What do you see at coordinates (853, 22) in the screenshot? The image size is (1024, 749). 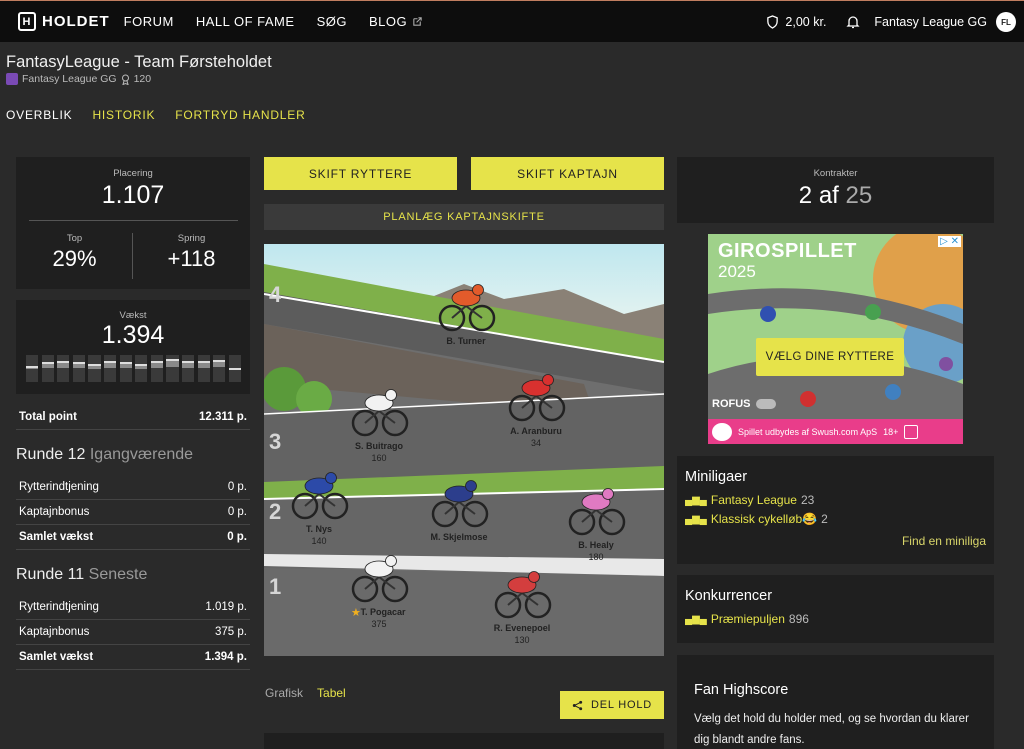 I see `bell-icon` at bounding box center [853, 22].